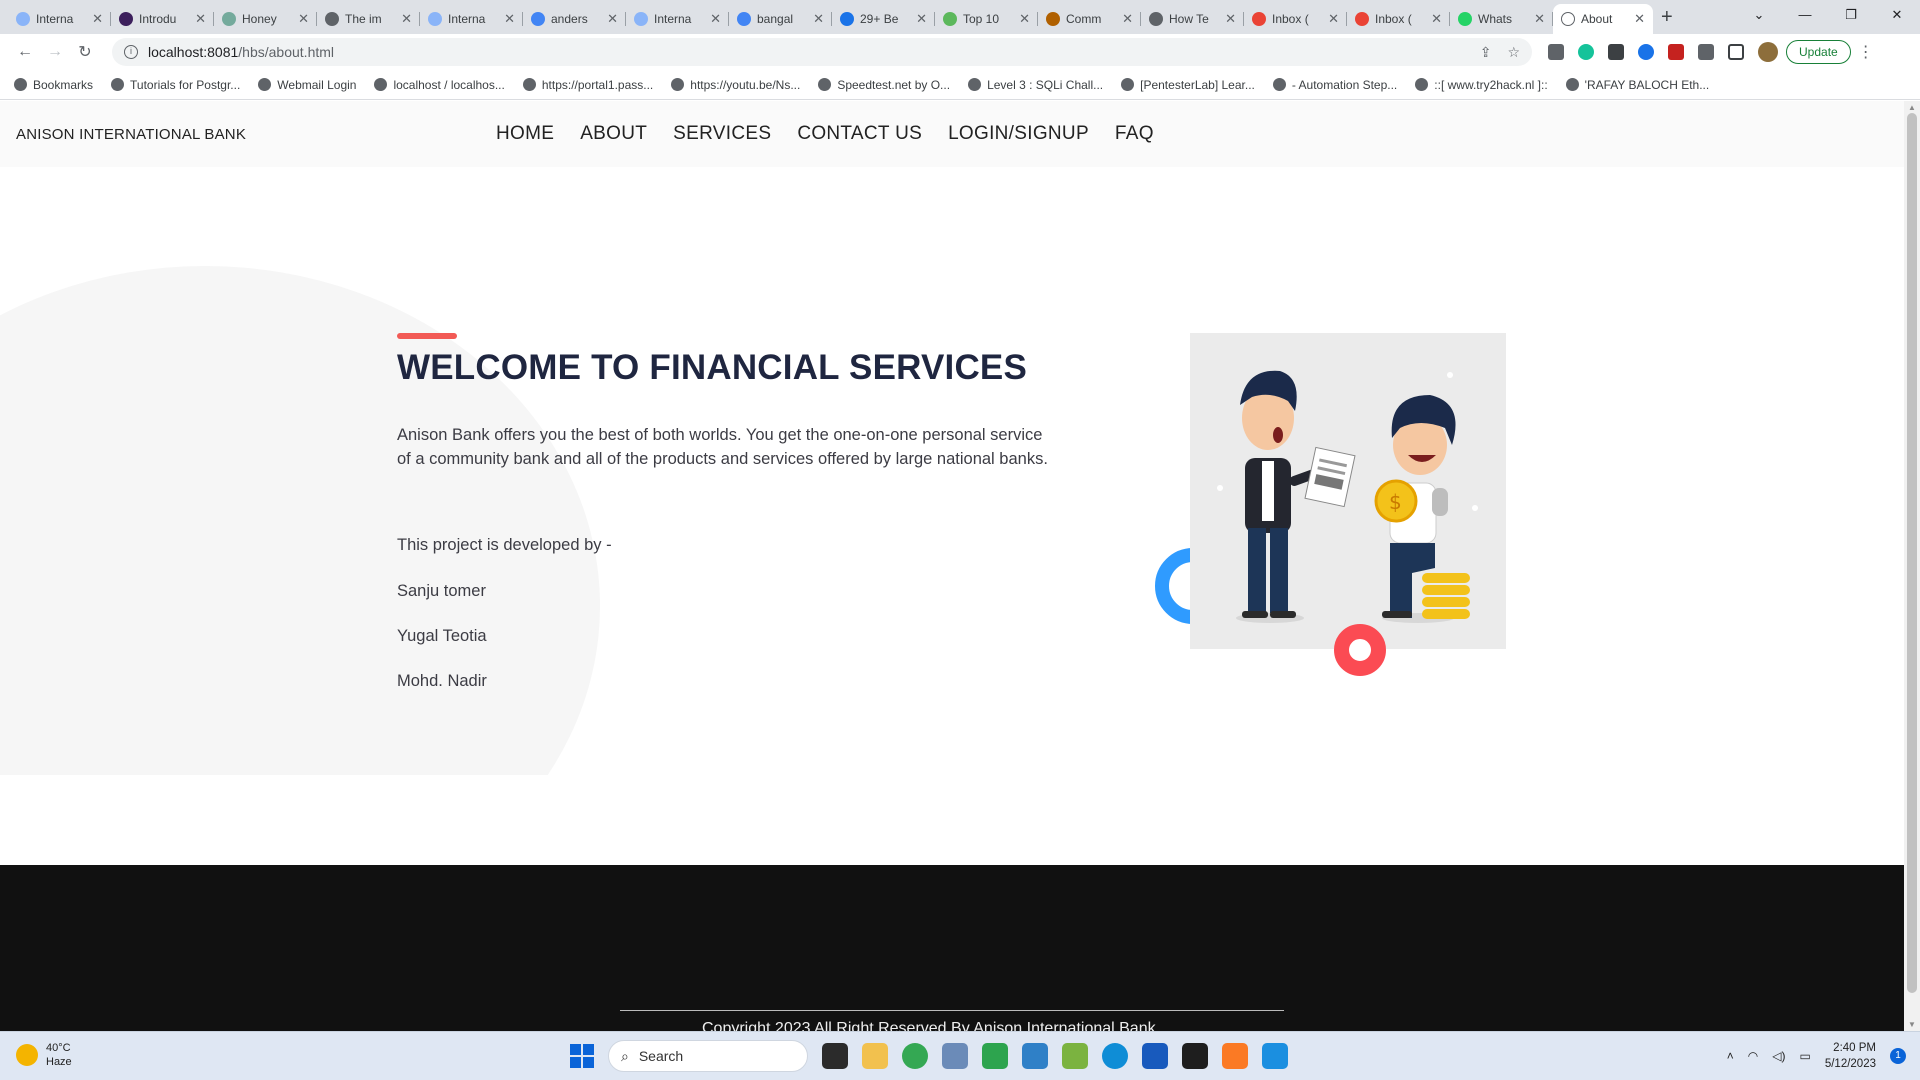 Image resolution: width=1920 pixels, height=1080 pixels. Describe the element at coordinates (875, 1056) in the screenshot. I see `file-explorer-icon` at that location.